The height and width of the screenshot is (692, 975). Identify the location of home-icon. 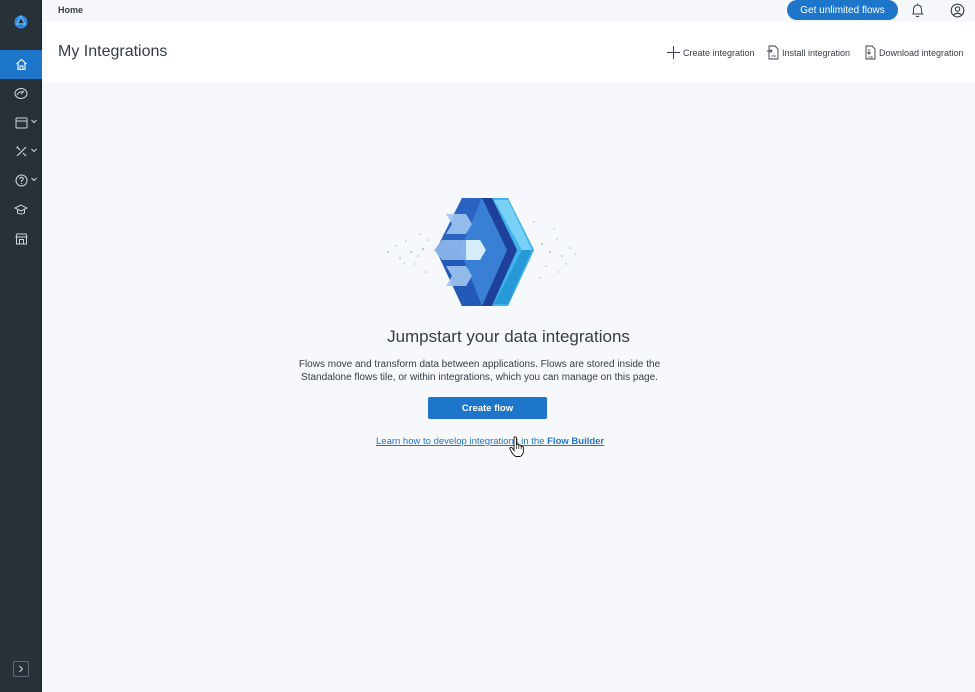
(21, 64).